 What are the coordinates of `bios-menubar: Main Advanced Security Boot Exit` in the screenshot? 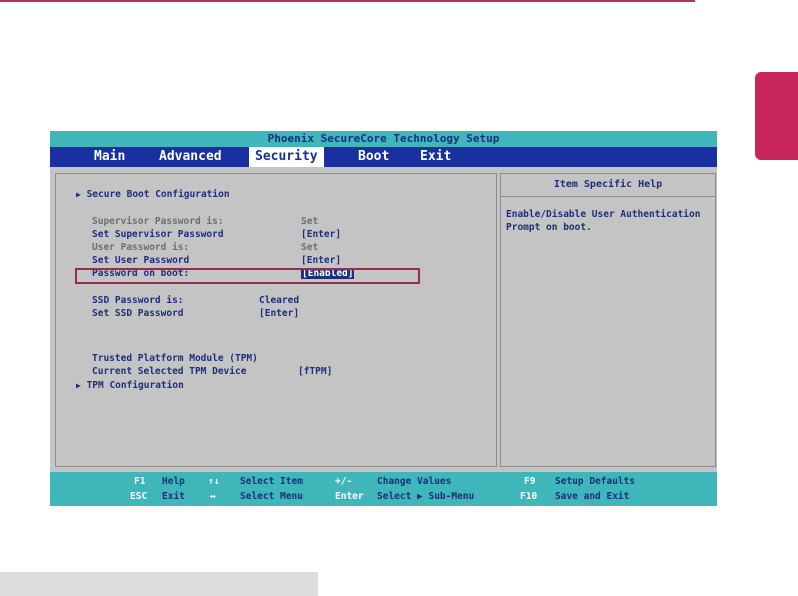 It's located at (383, 157).